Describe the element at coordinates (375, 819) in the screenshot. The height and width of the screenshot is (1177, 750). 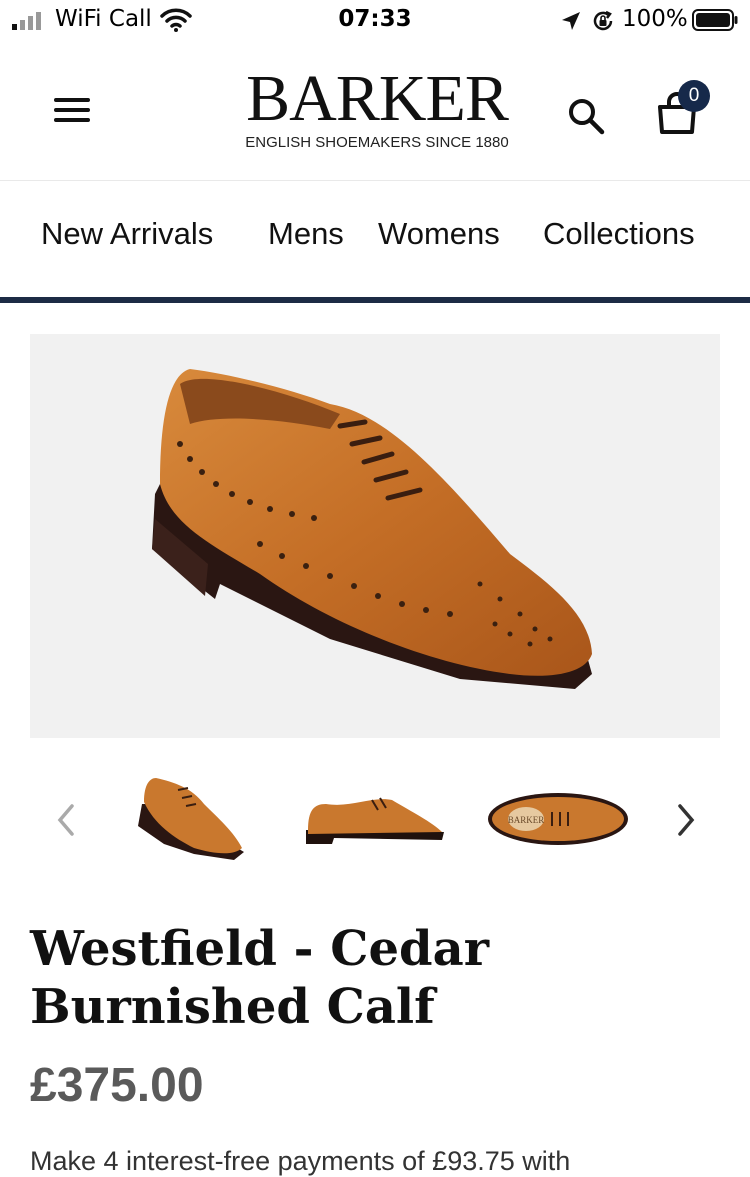
I see `thumbnail-side` at that location.